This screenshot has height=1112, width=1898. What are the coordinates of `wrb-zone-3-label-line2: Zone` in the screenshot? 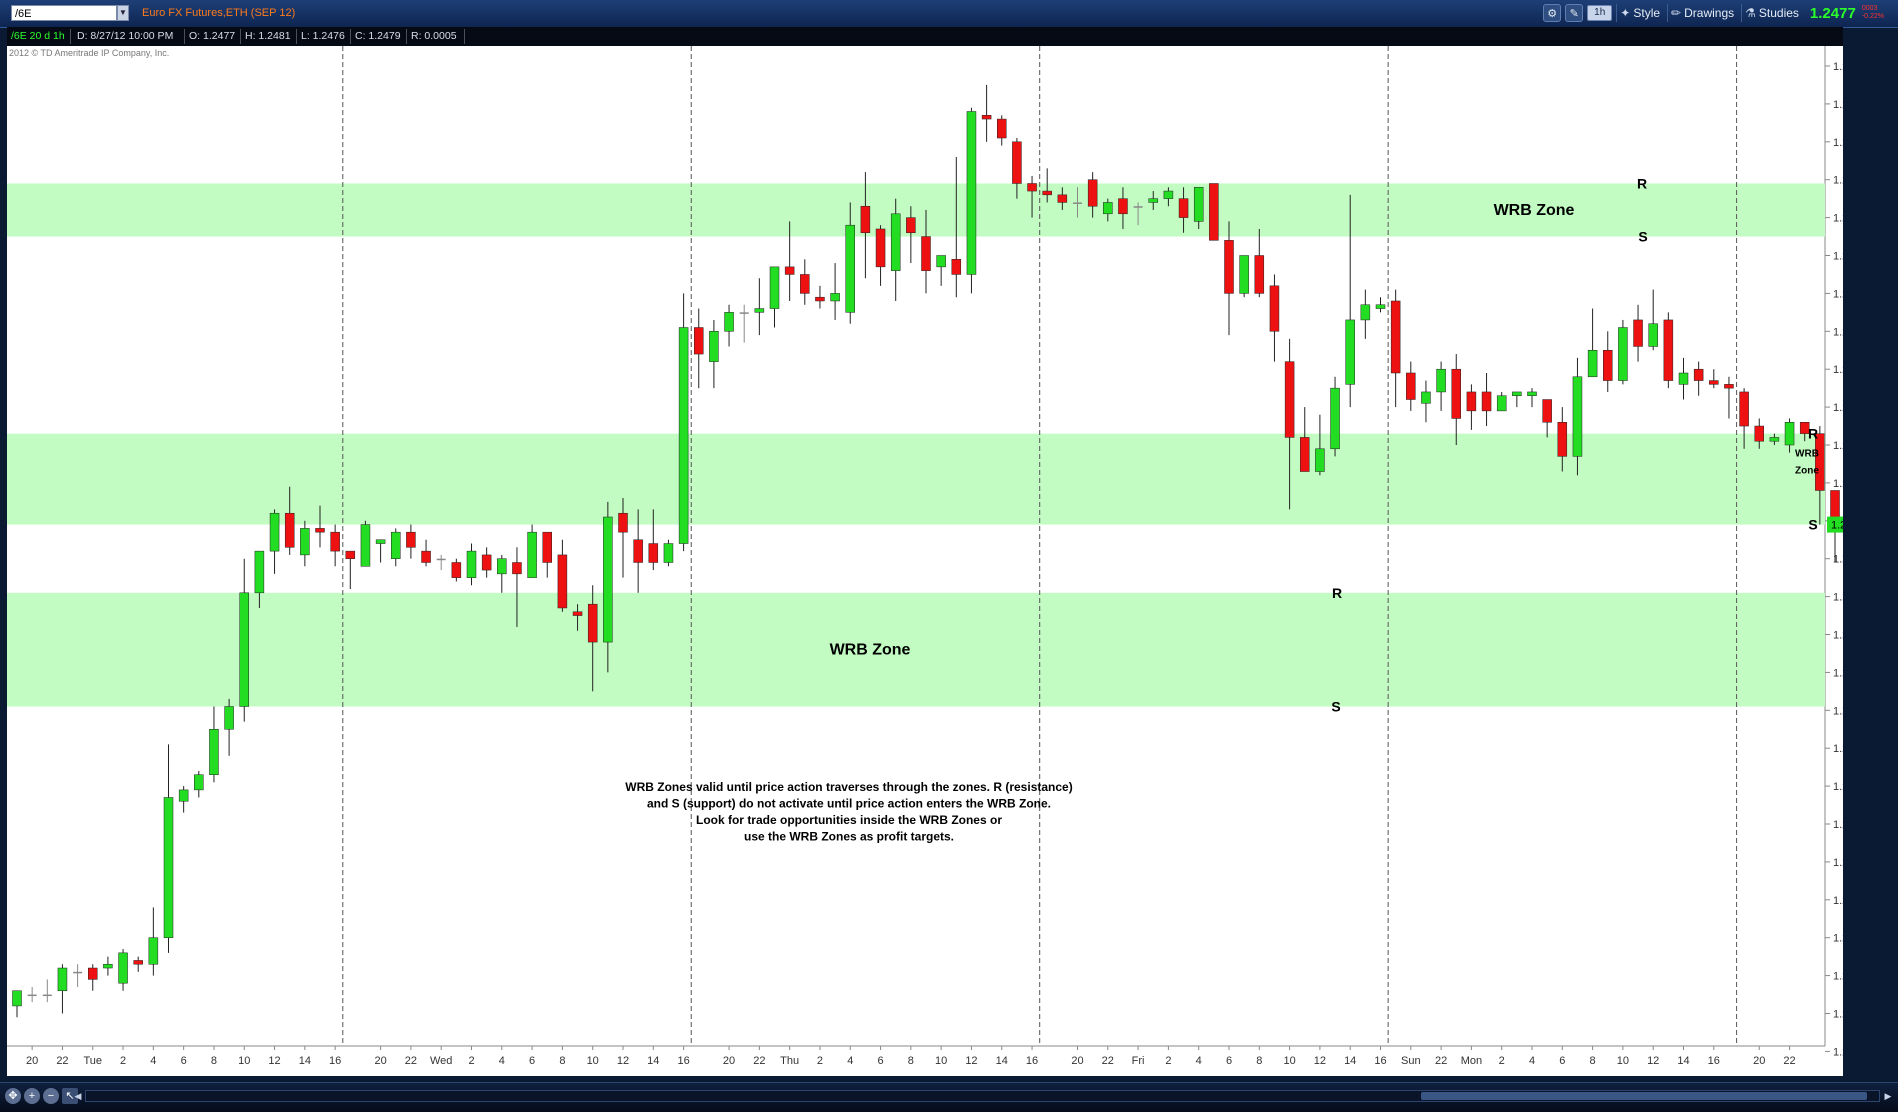 It's located at (1807, 471).